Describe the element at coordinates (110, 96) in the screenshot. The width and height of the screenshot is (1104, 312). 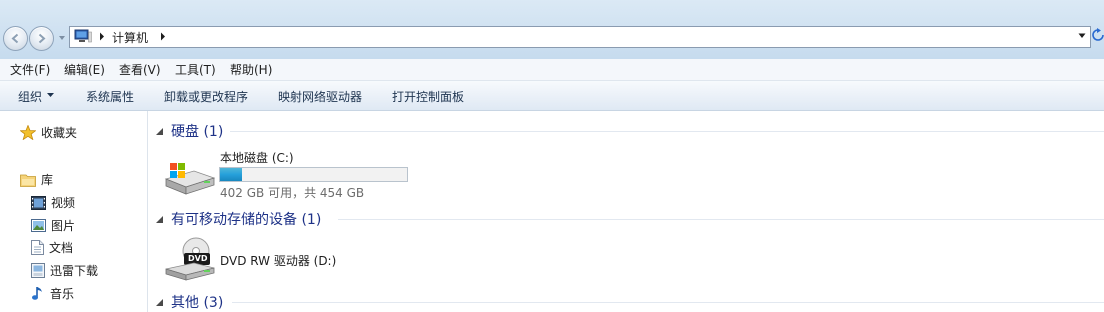
I see `system-properties-button: 系统属性` at that location.